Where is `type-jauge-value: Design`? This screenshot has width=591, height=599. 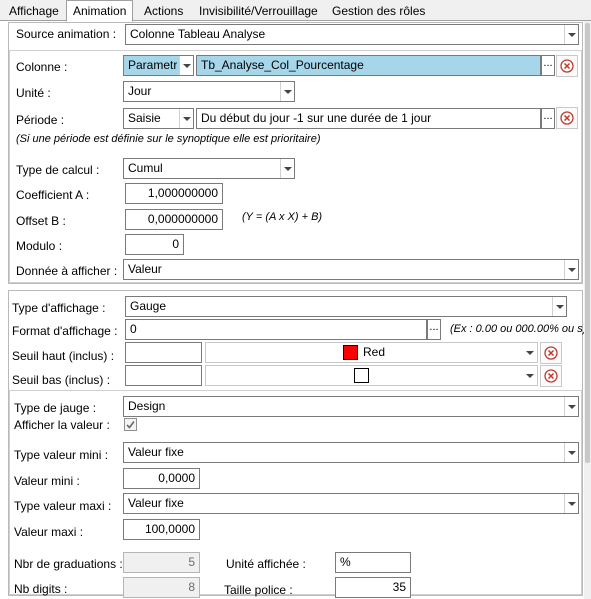 type-jauge-value: Design is located at coordinates (147, 406).